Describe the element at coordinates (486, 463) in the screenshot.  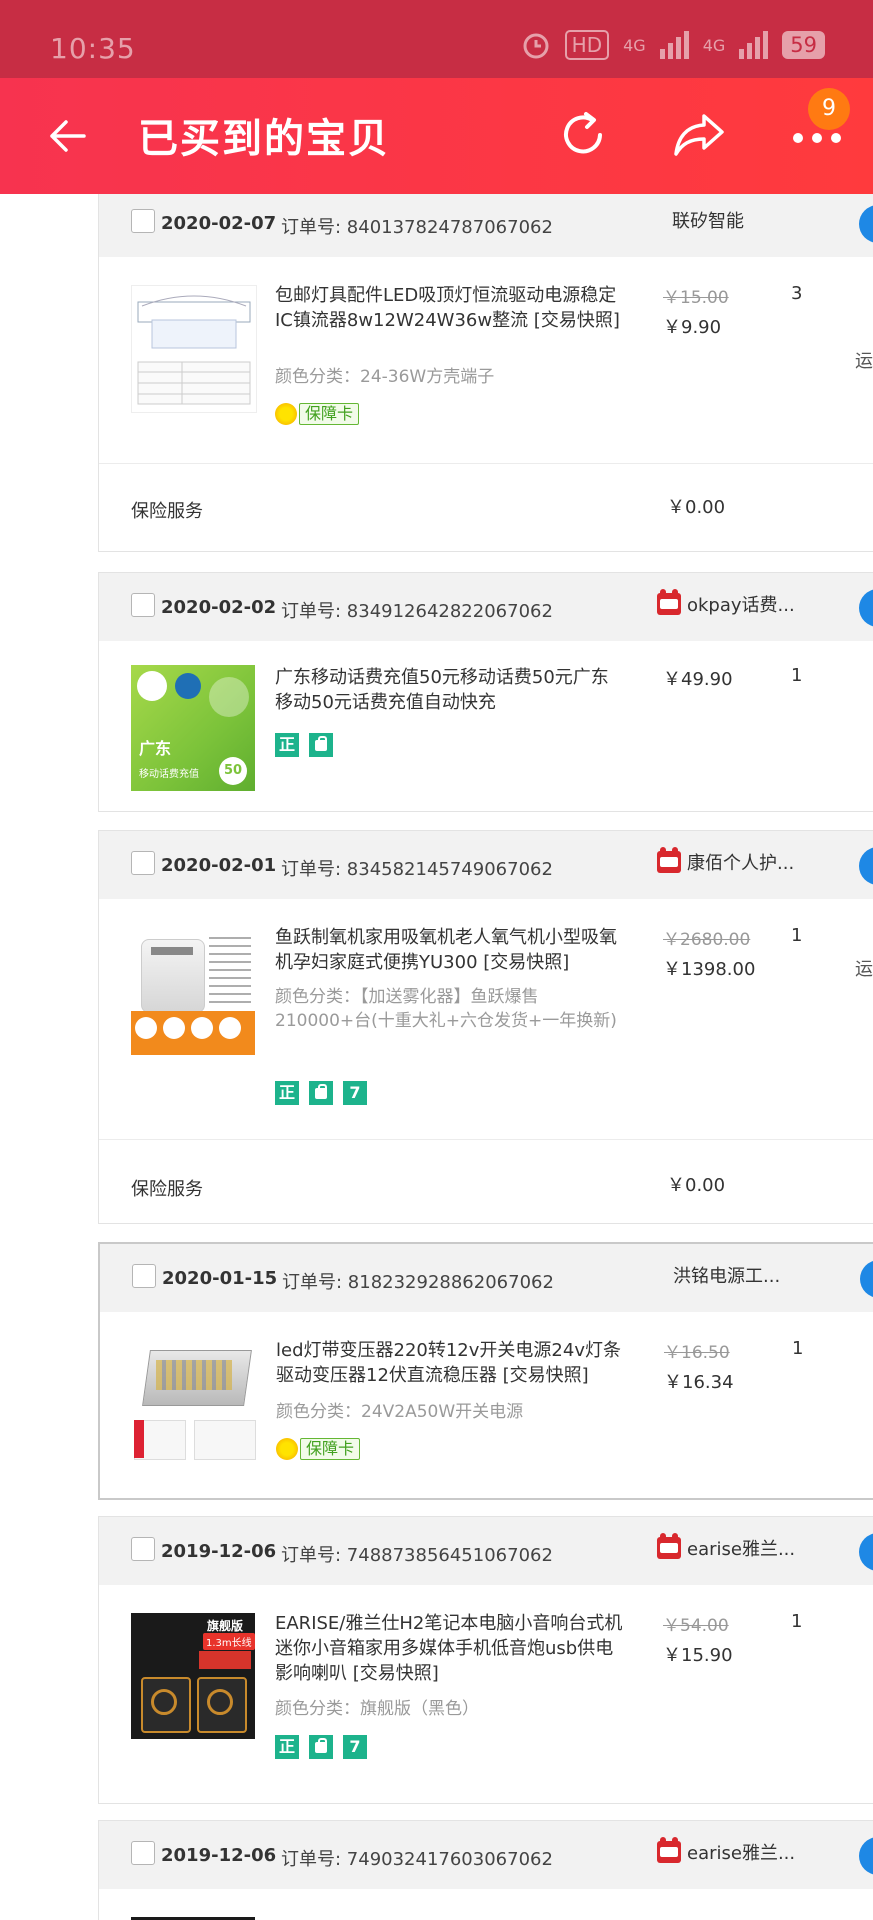
I see `divider` at that location.